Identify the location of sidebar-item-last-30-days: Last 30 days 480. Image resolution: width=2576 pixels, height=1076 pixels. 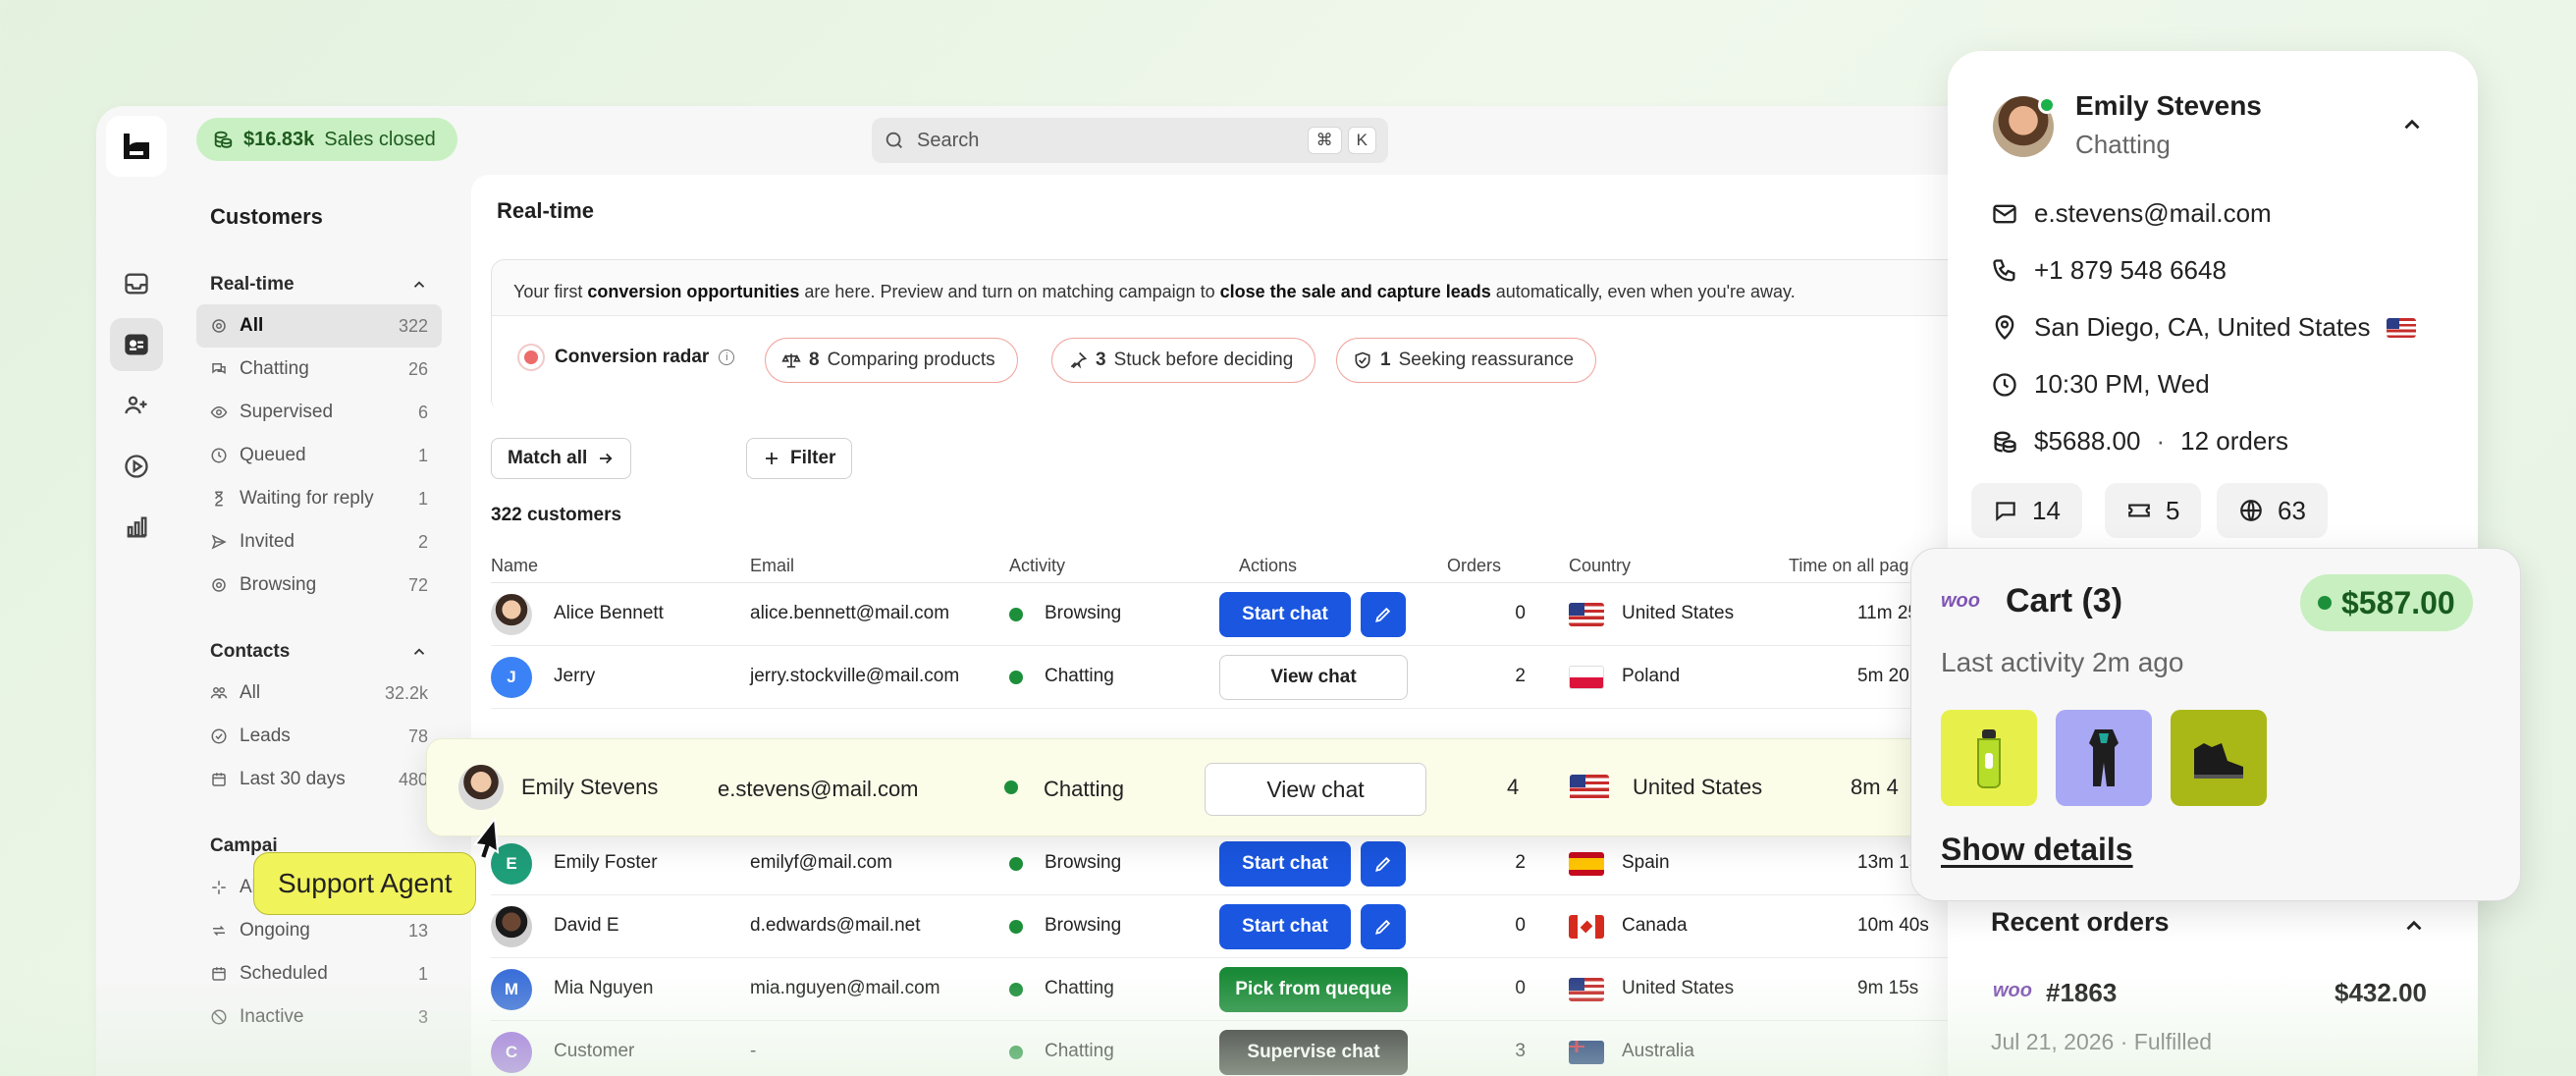
(319, 779).